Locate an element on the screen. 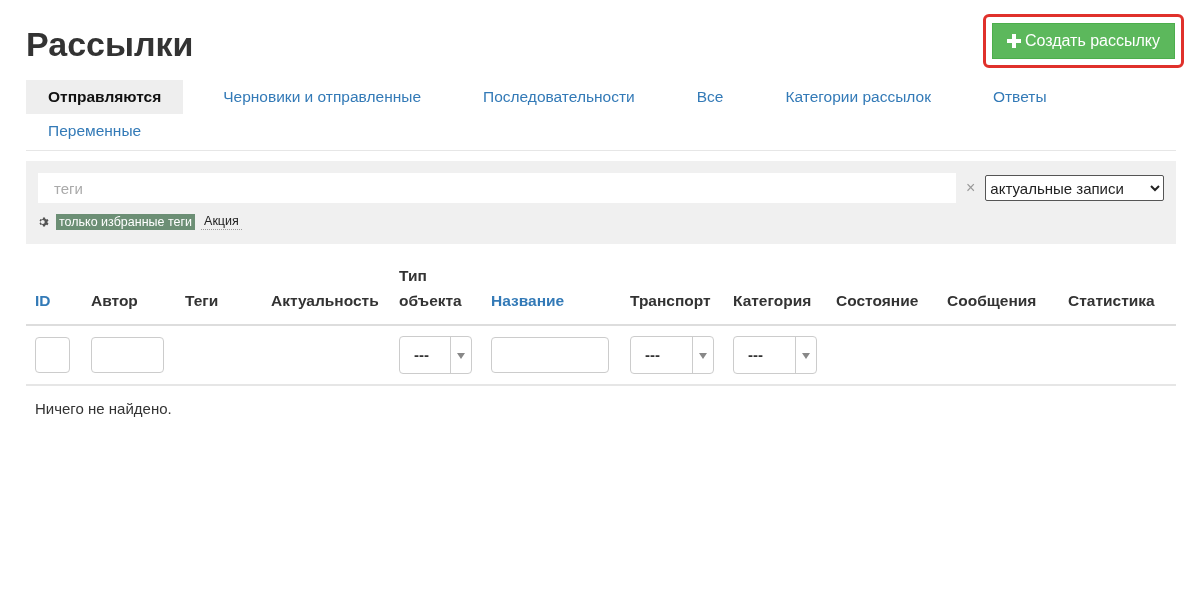 This screenshot has height=590, width=1200. column-header: Тип объекта is located at coordinates (436, 294).